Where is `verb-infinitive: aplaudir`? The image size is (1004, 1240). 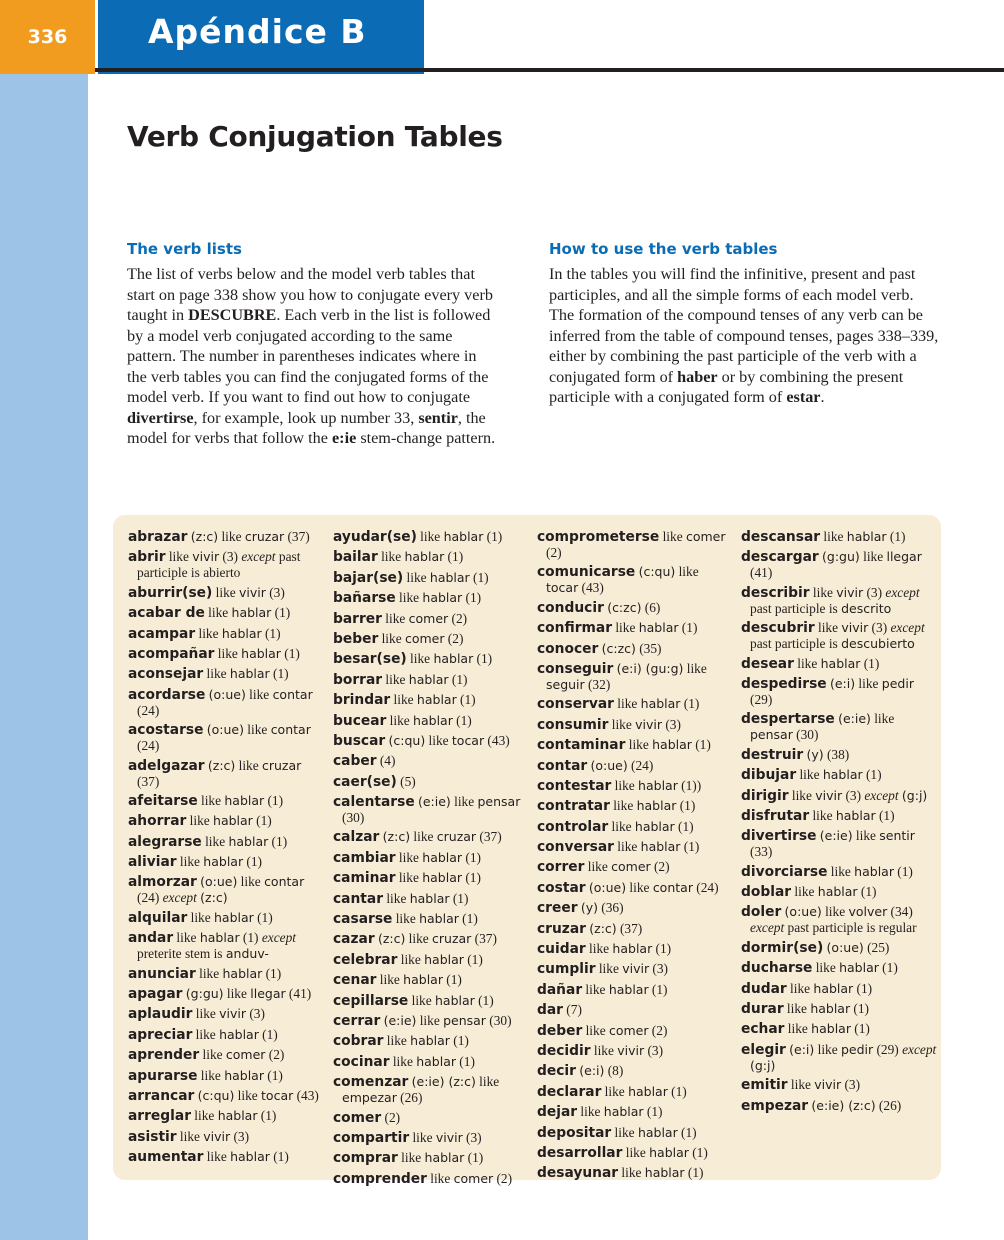 verb-infinitive: aplaudir is located at coordinates (160, 1014).